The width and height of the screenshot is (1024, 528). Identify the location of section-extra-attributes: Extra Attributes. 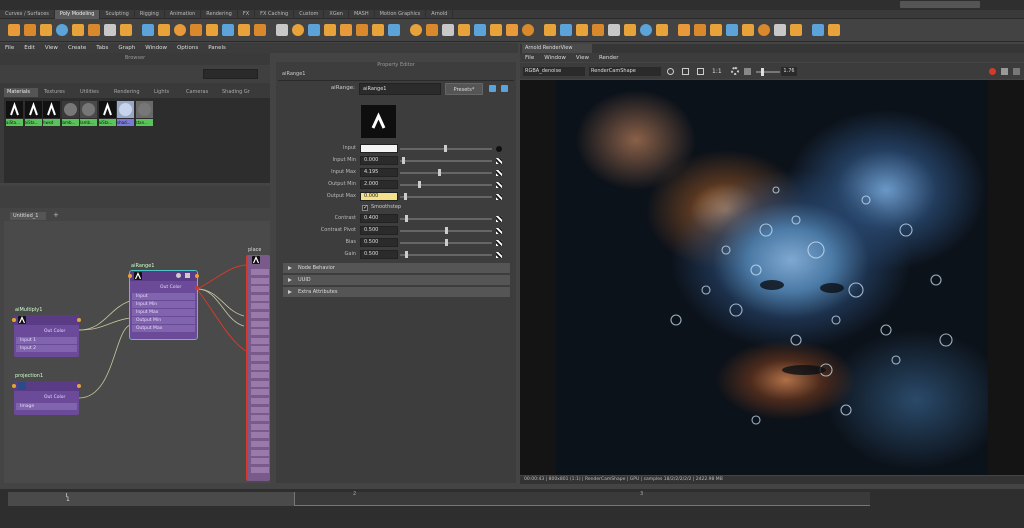
(396, 292).